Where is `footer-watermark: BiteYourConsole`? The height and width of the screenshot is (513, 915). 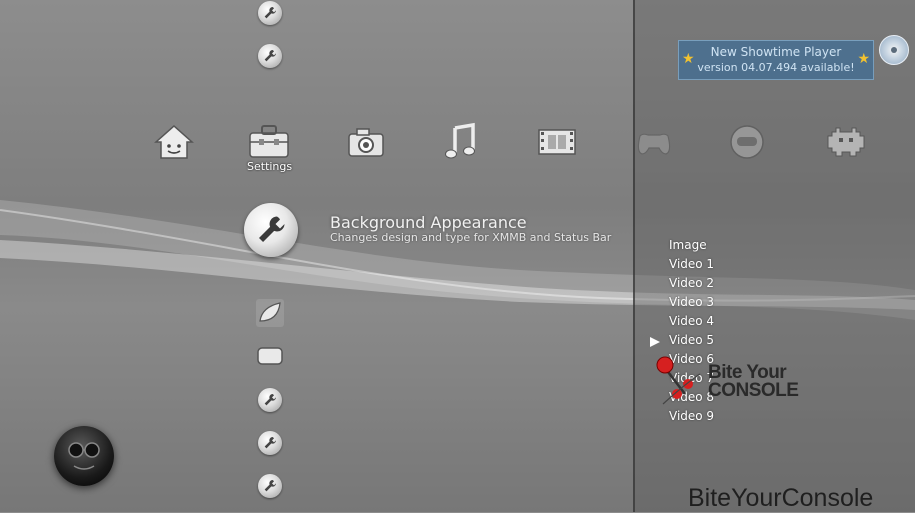
footer-watermark: BiteYourConsole is located at coordinates (781, 498).